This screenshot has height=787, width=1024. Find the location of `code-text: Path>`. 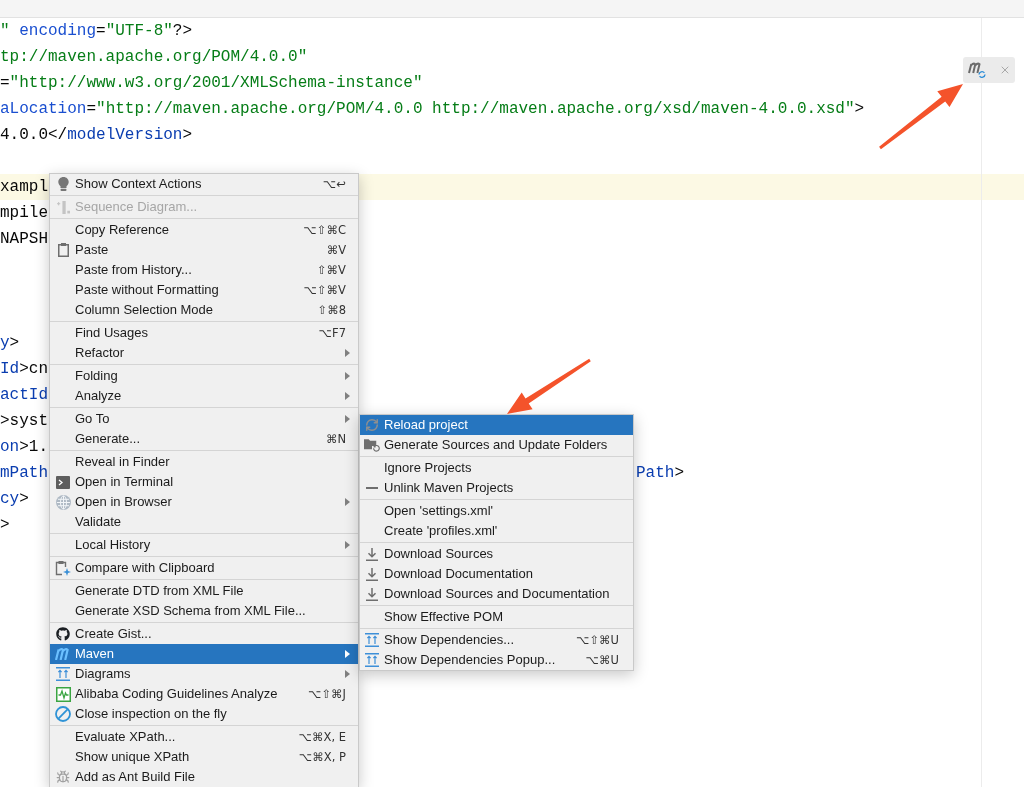

code-text: Path> is located at coordinates (660, 473).